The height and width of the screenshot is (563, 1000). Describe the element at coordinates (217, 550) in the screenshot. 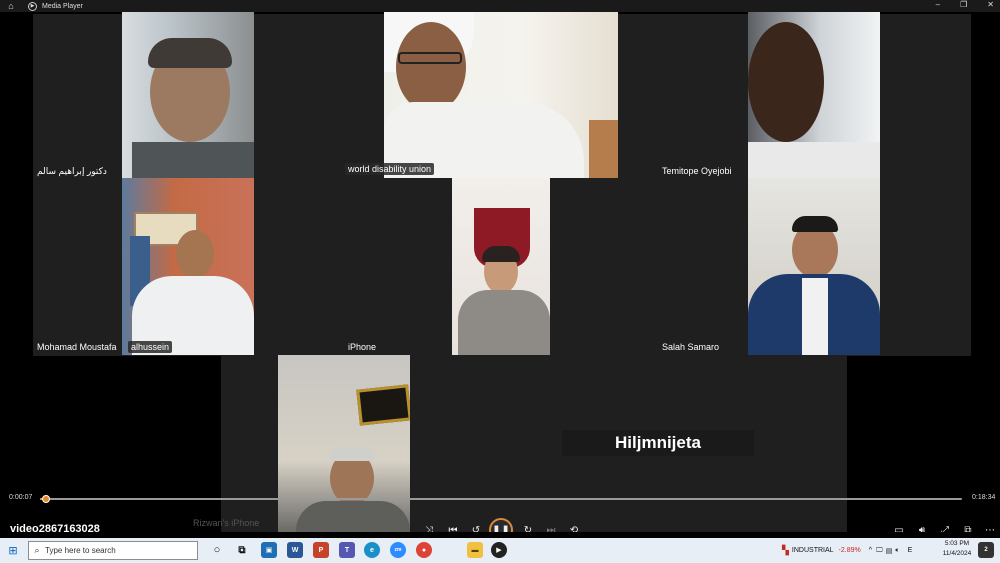

I see `cortana-icon: ○` at that location.